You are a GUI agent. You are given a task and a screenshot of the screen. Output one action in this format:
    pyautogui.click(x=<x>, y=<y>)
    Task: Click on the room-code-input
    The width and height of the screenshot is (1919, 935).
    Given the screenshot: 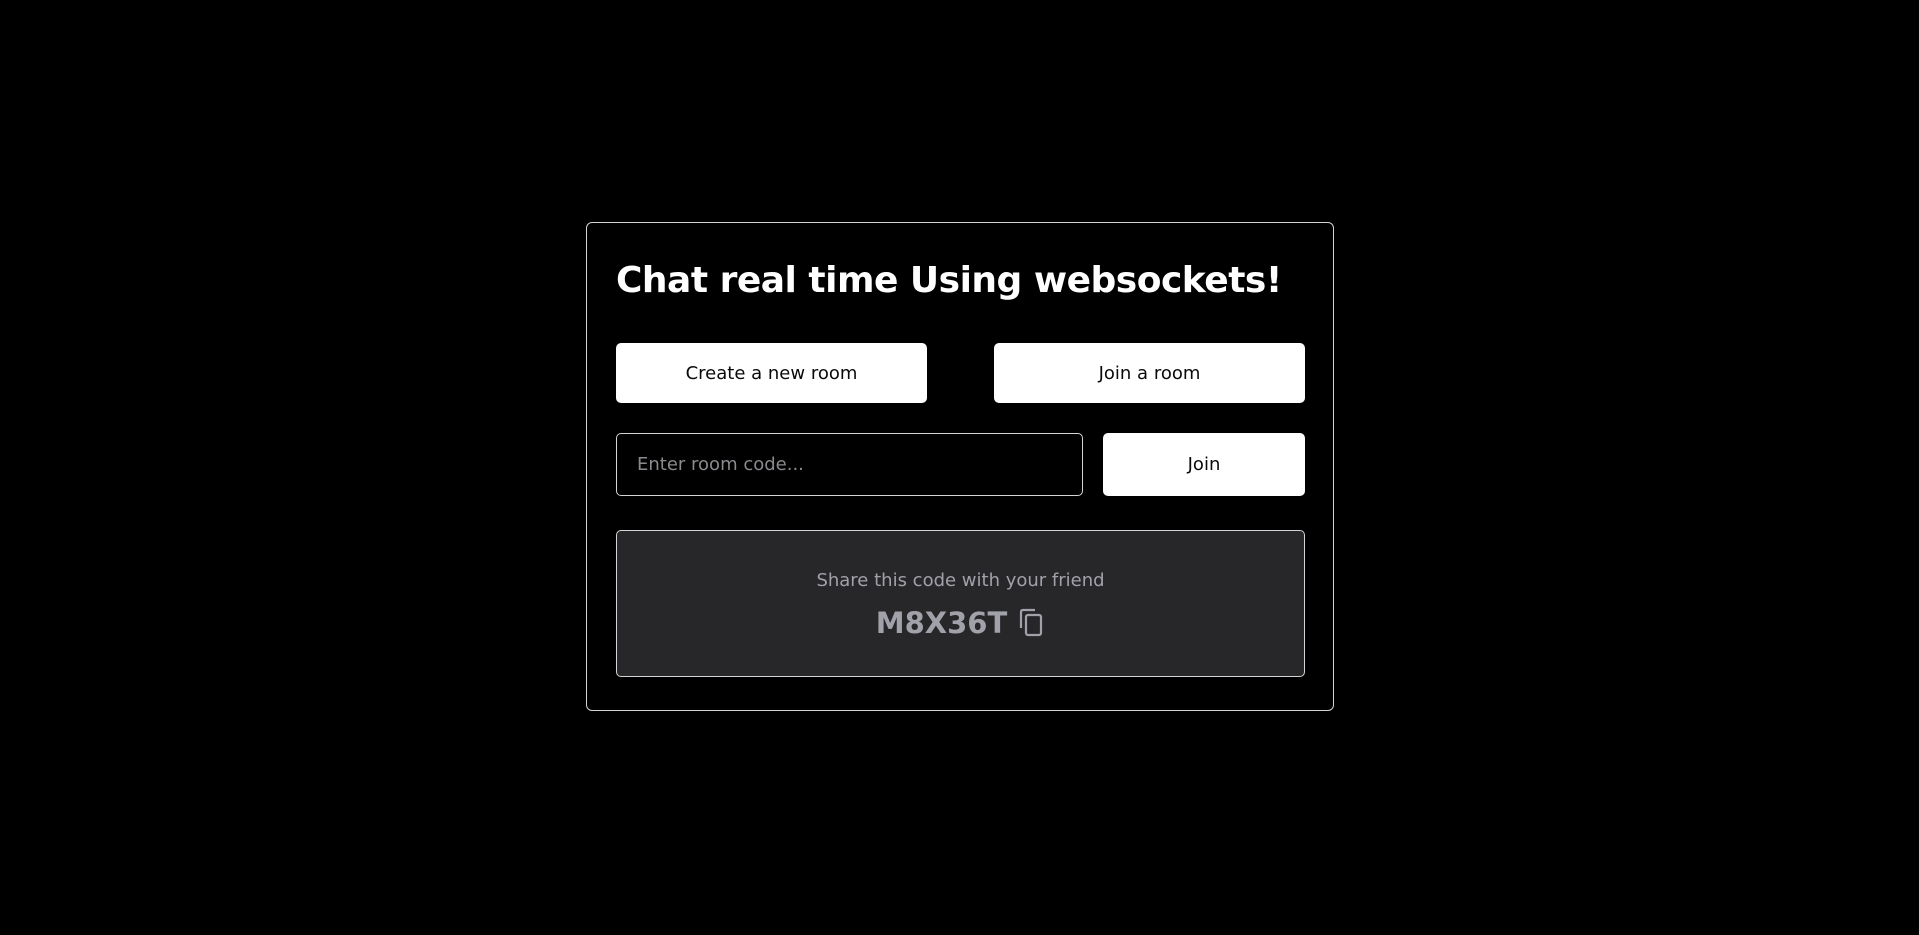 What is the action you would take?
    pyautogui.click(x=849, y=464)
    